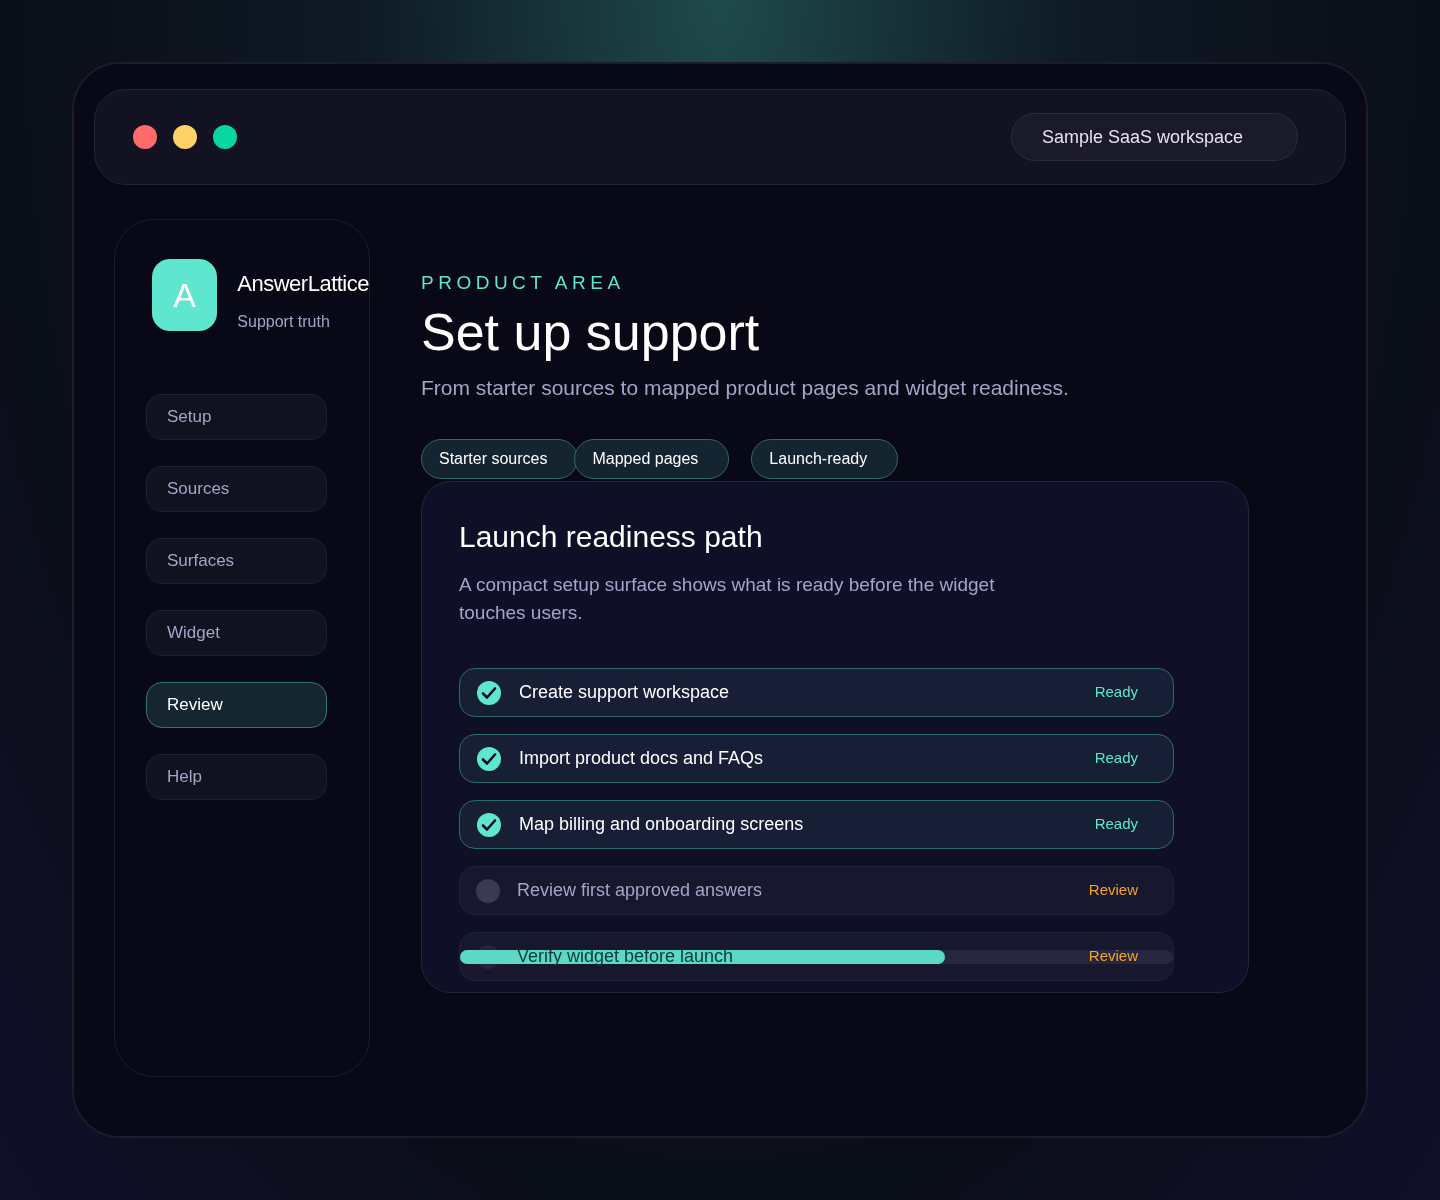  What do you see at coordinates (745, 387) in the screenshot?
I see `page-subtitle: From starter sources to mapped product pages and widget readiness.` at bounding box center [745, 387].